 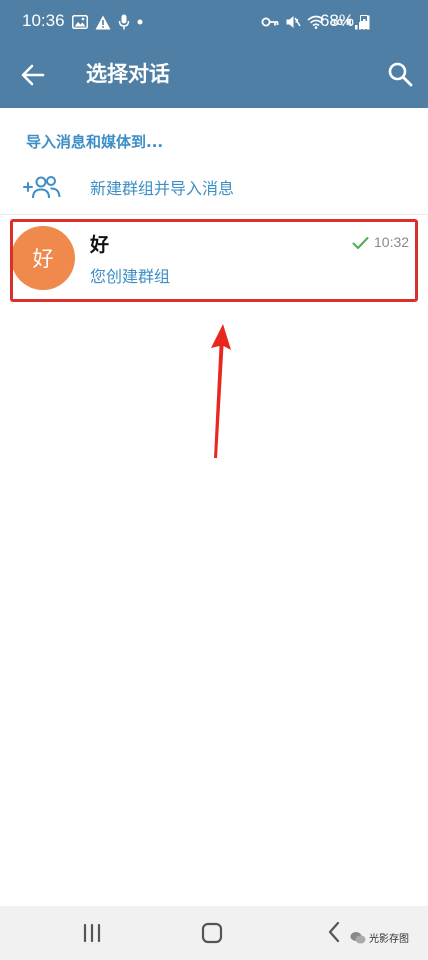 I want to click on home-icon, so click(x=212, y=933).